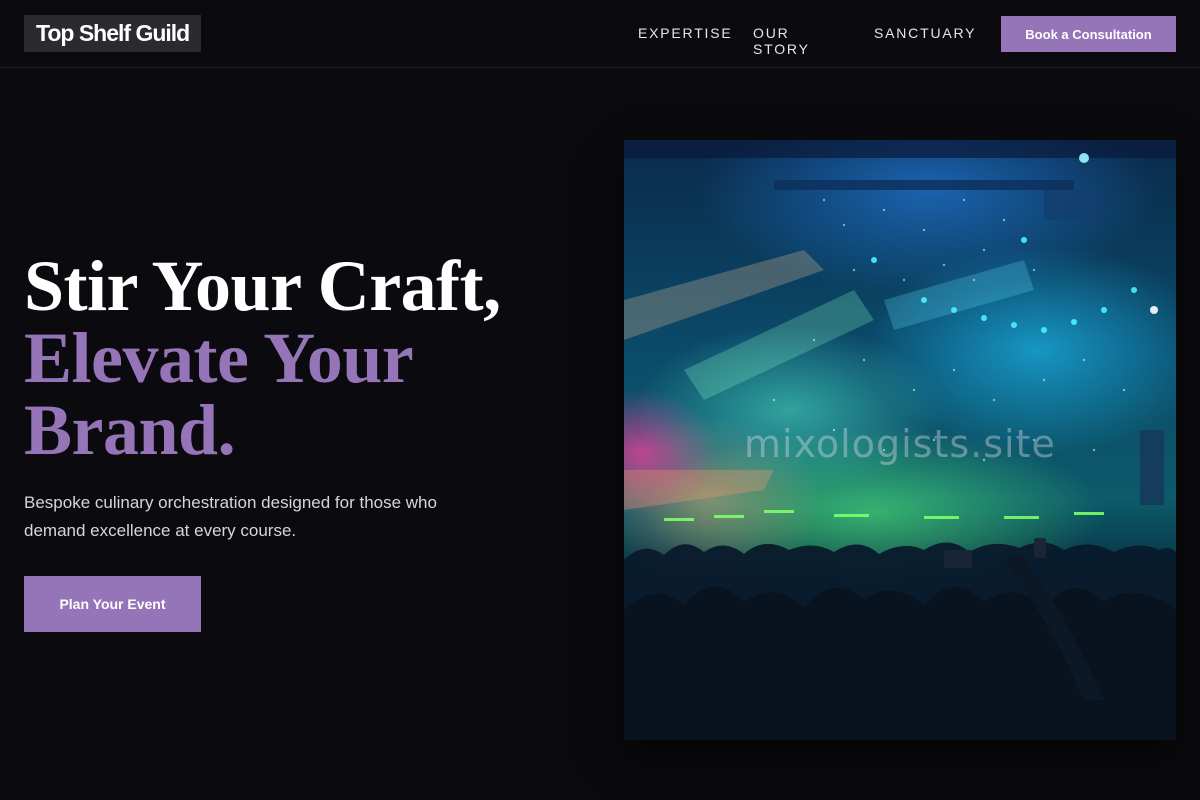  What do you see at coordinates (685, 33) in the screenshot?
I see `nav-link-expertise: EXPERTISE` at bounding box center [685, 33].